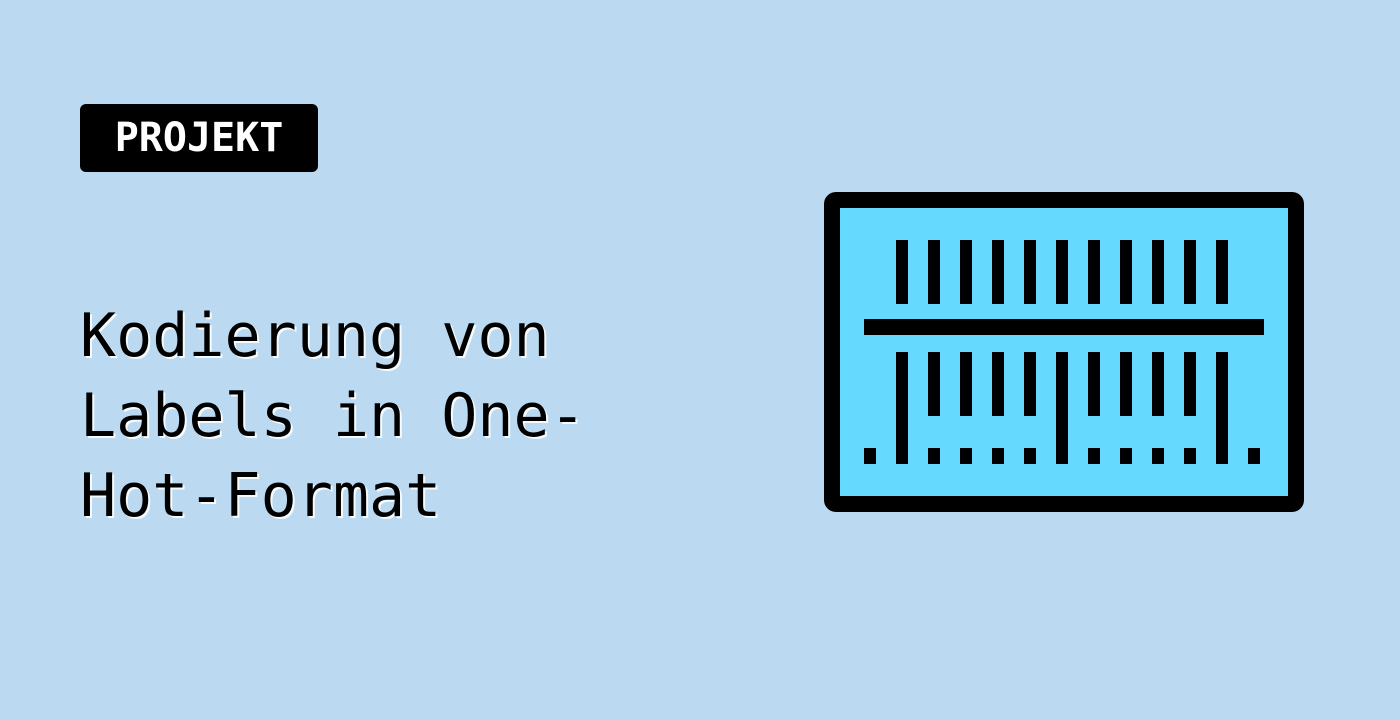 Image resolution: width=1400 pixels, height=720 pixels. Describe the element at coordinates (199, 138) in the screenshot. I see `category-badge: PROJEKT` at that location.